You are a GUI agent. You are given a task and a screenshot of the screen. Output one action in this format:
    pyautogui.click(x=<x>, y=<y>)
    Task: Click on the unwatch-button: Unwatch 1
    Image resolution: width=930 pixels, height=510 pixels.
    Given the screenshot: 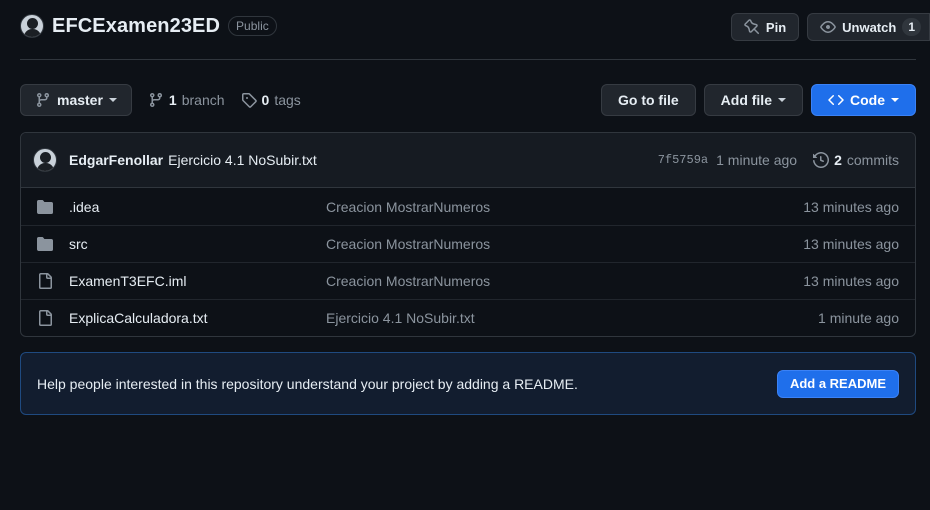 What is the action you would take?
    pyautogui.click(x=868, y=27)
    